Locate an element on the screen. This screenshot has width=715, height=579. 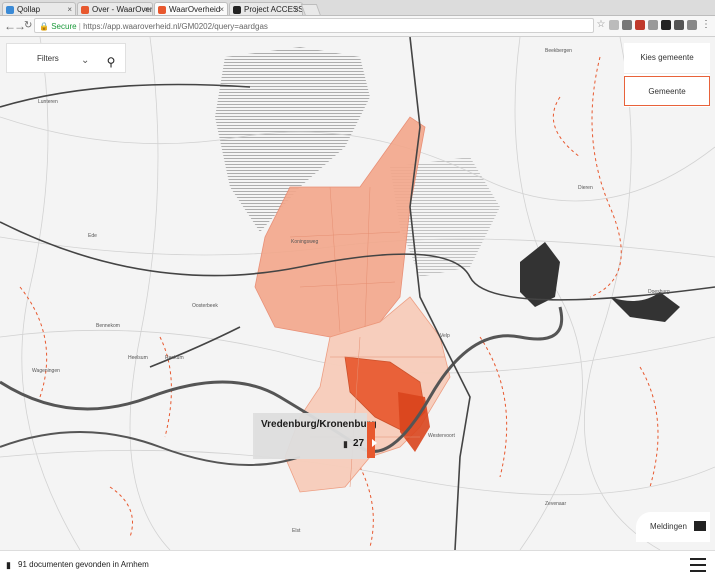
map-label: Heelsum is located at coordinates (138, 358).